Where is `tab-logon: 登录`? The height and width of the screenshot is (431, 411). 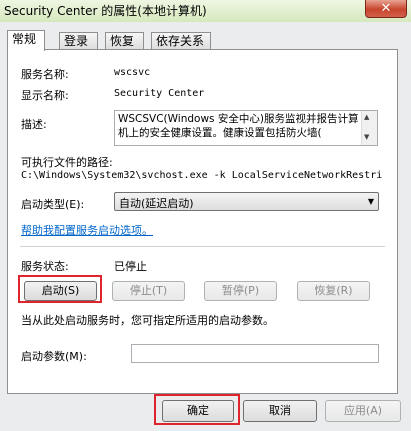
tab-logon: 登录 is located at coordinates (78, 41).